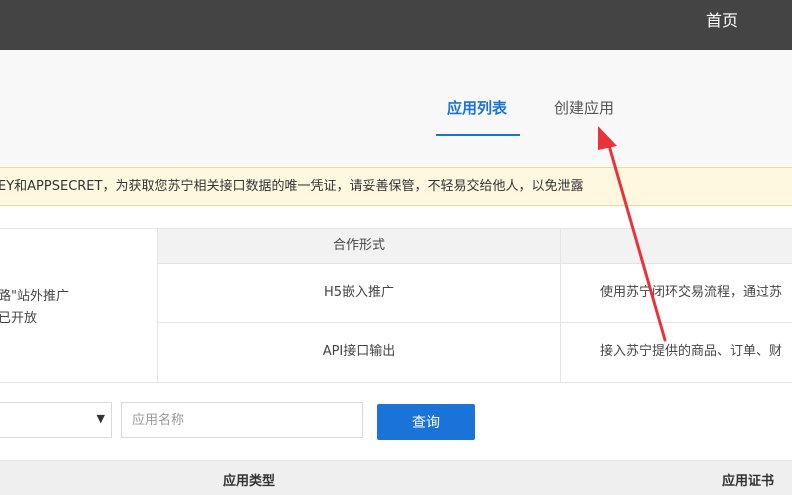  I want to click on cooperation-desc-cell: 使用苏宁闭环交易流程，通过苏, so click(691, 292).